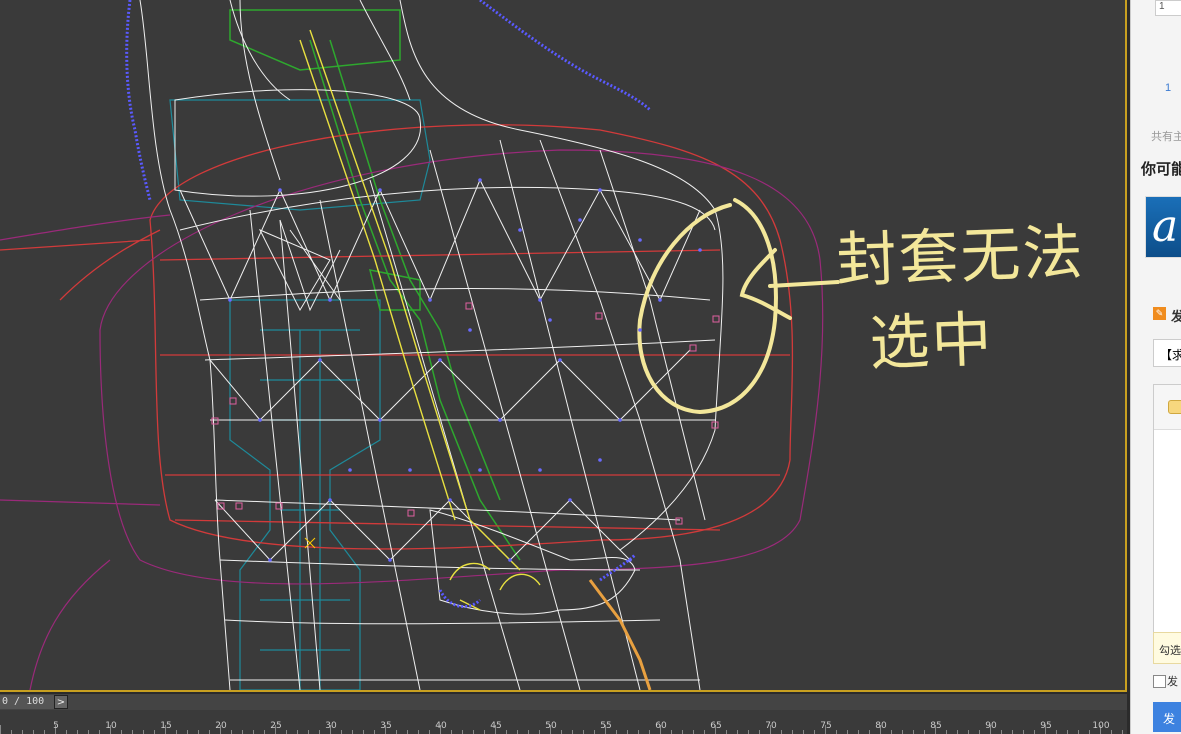 This screenshot has height=734, width=1181. I want to click on frame-counter: 0 / 100, so click(27, 702).